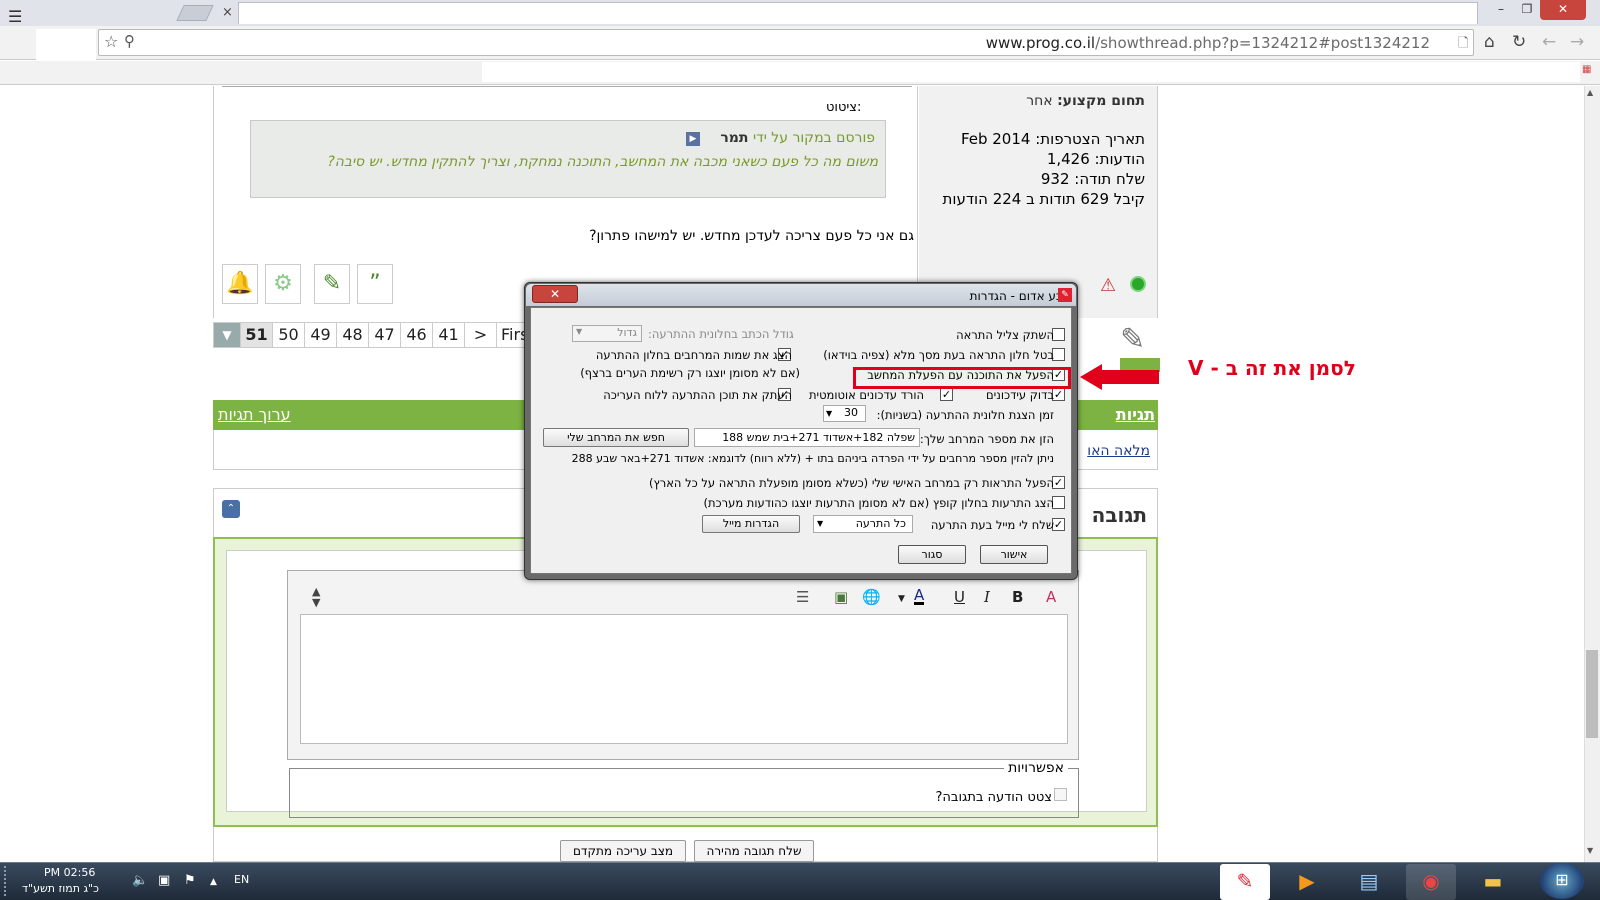  I want to click on quote-label: ציטוט:, so click(844, 107).